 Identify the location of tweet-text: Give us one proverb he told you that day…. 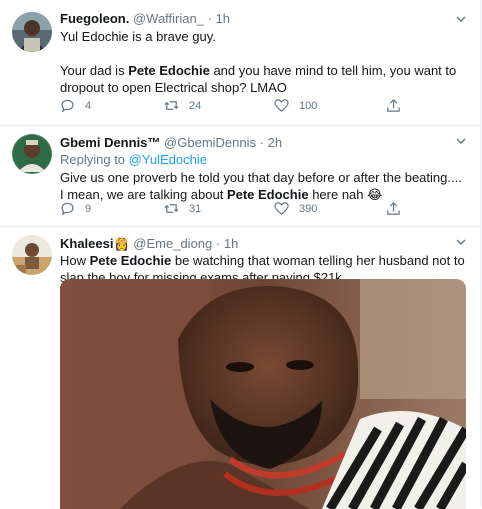
(264, 186).